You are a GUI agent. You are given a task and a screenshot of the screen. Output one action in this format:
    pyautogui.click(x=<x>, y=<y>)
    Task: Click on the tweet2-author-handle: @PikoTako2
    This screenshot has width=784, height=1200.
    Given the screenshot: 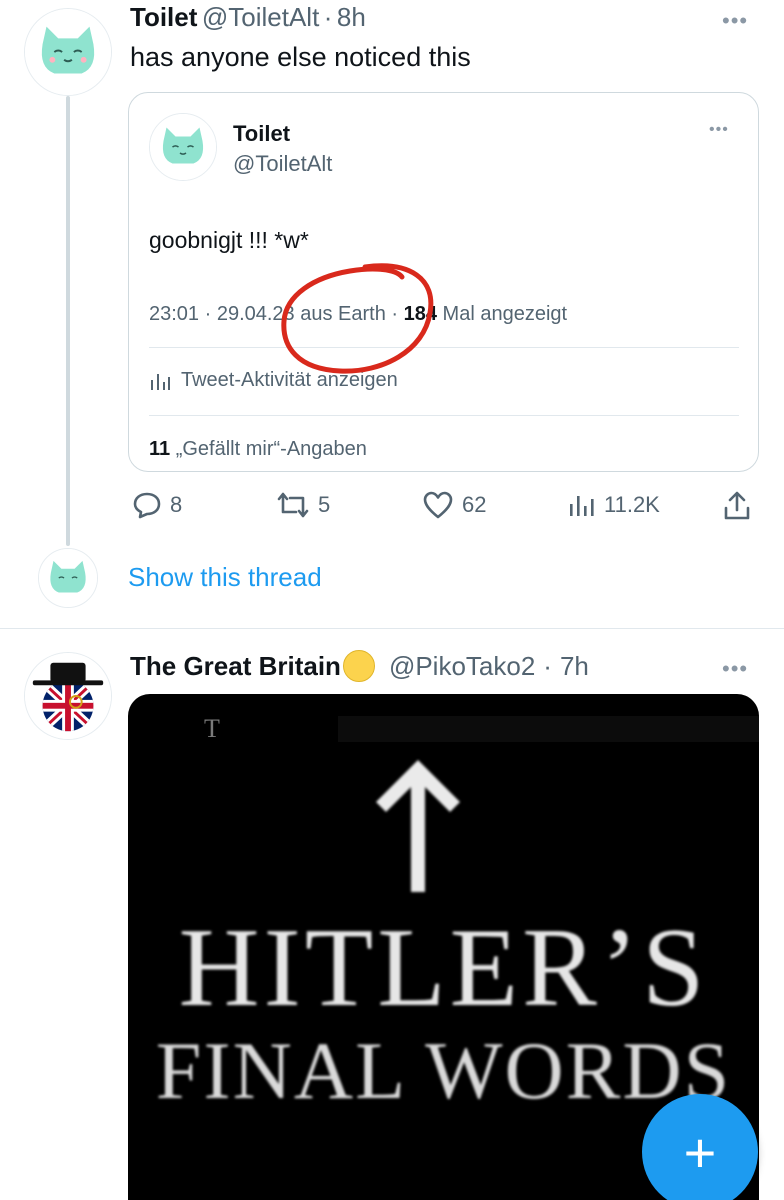 What is the action you would take?
    pyautogui.click(x=462, y=666)
    